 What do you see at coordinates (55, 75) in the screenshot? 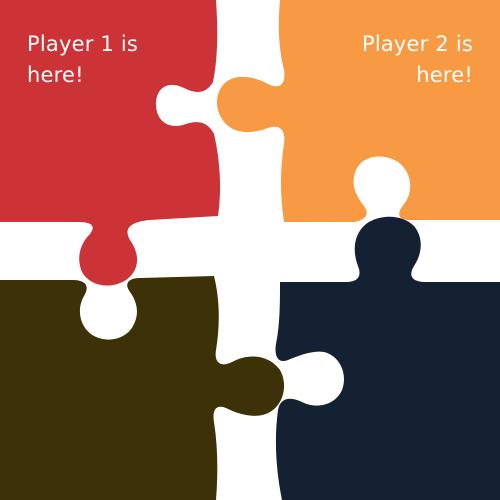
I see `player-1-label-line-2: here!` at bounding box center [55, 75].